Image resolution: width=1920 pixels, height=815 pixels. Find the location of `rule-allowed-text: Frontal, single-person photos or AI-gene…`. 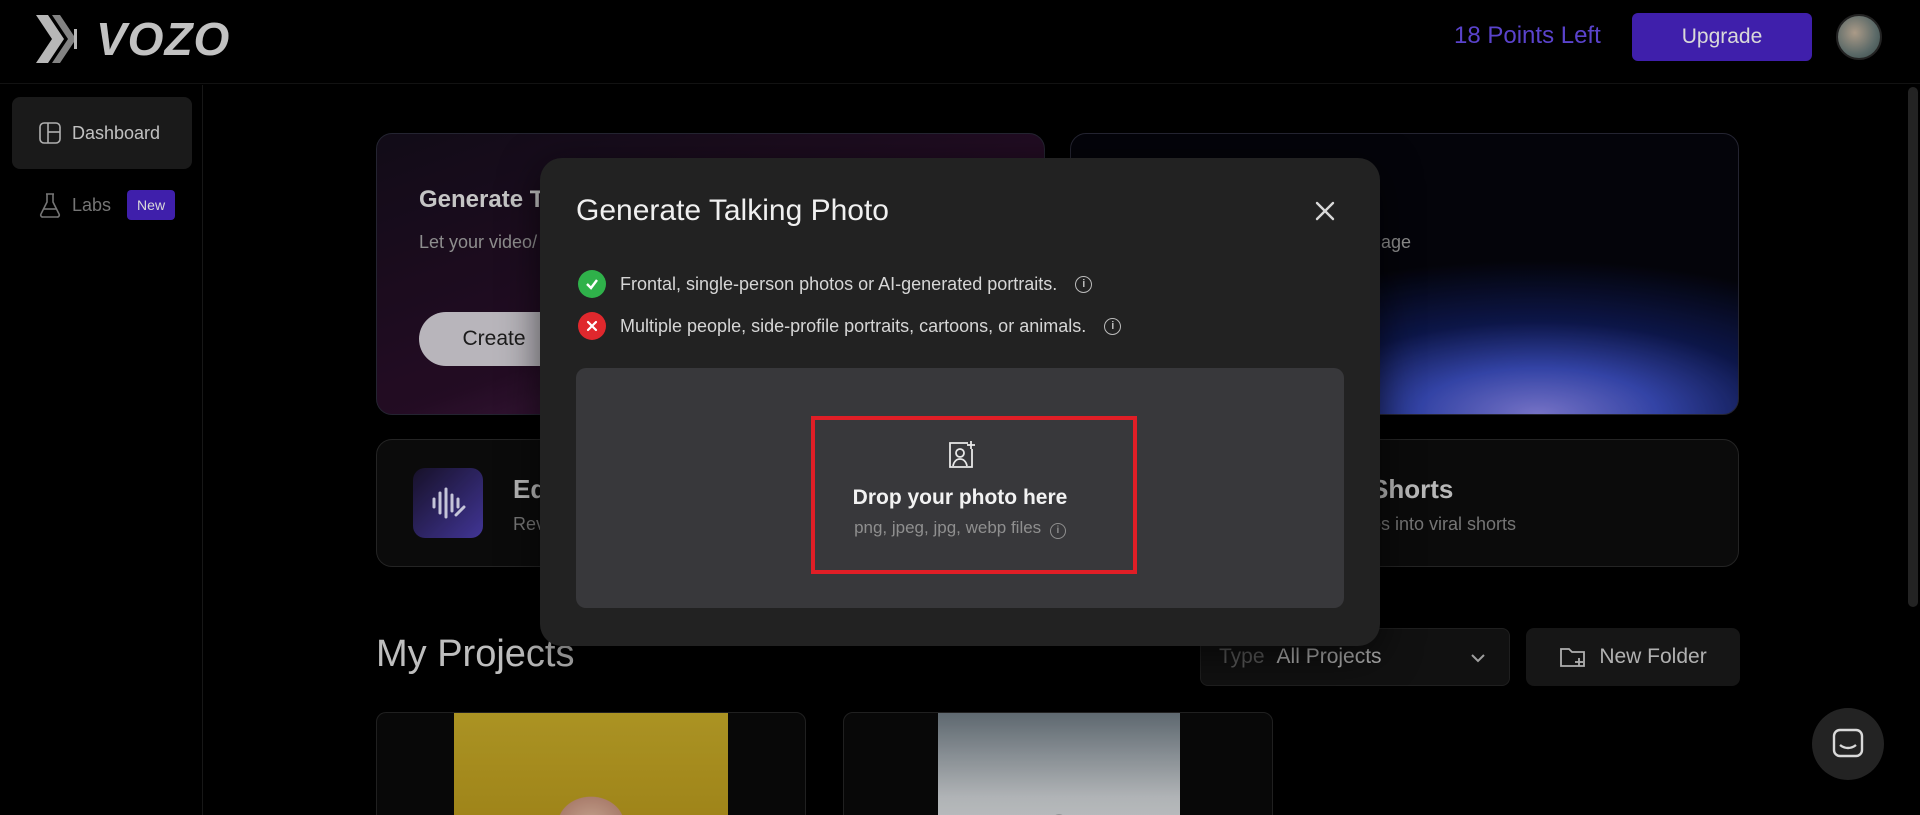

rule-allowed-text: Frontal, single-person photos or AI-gene… is located at coordinates (839, 283).